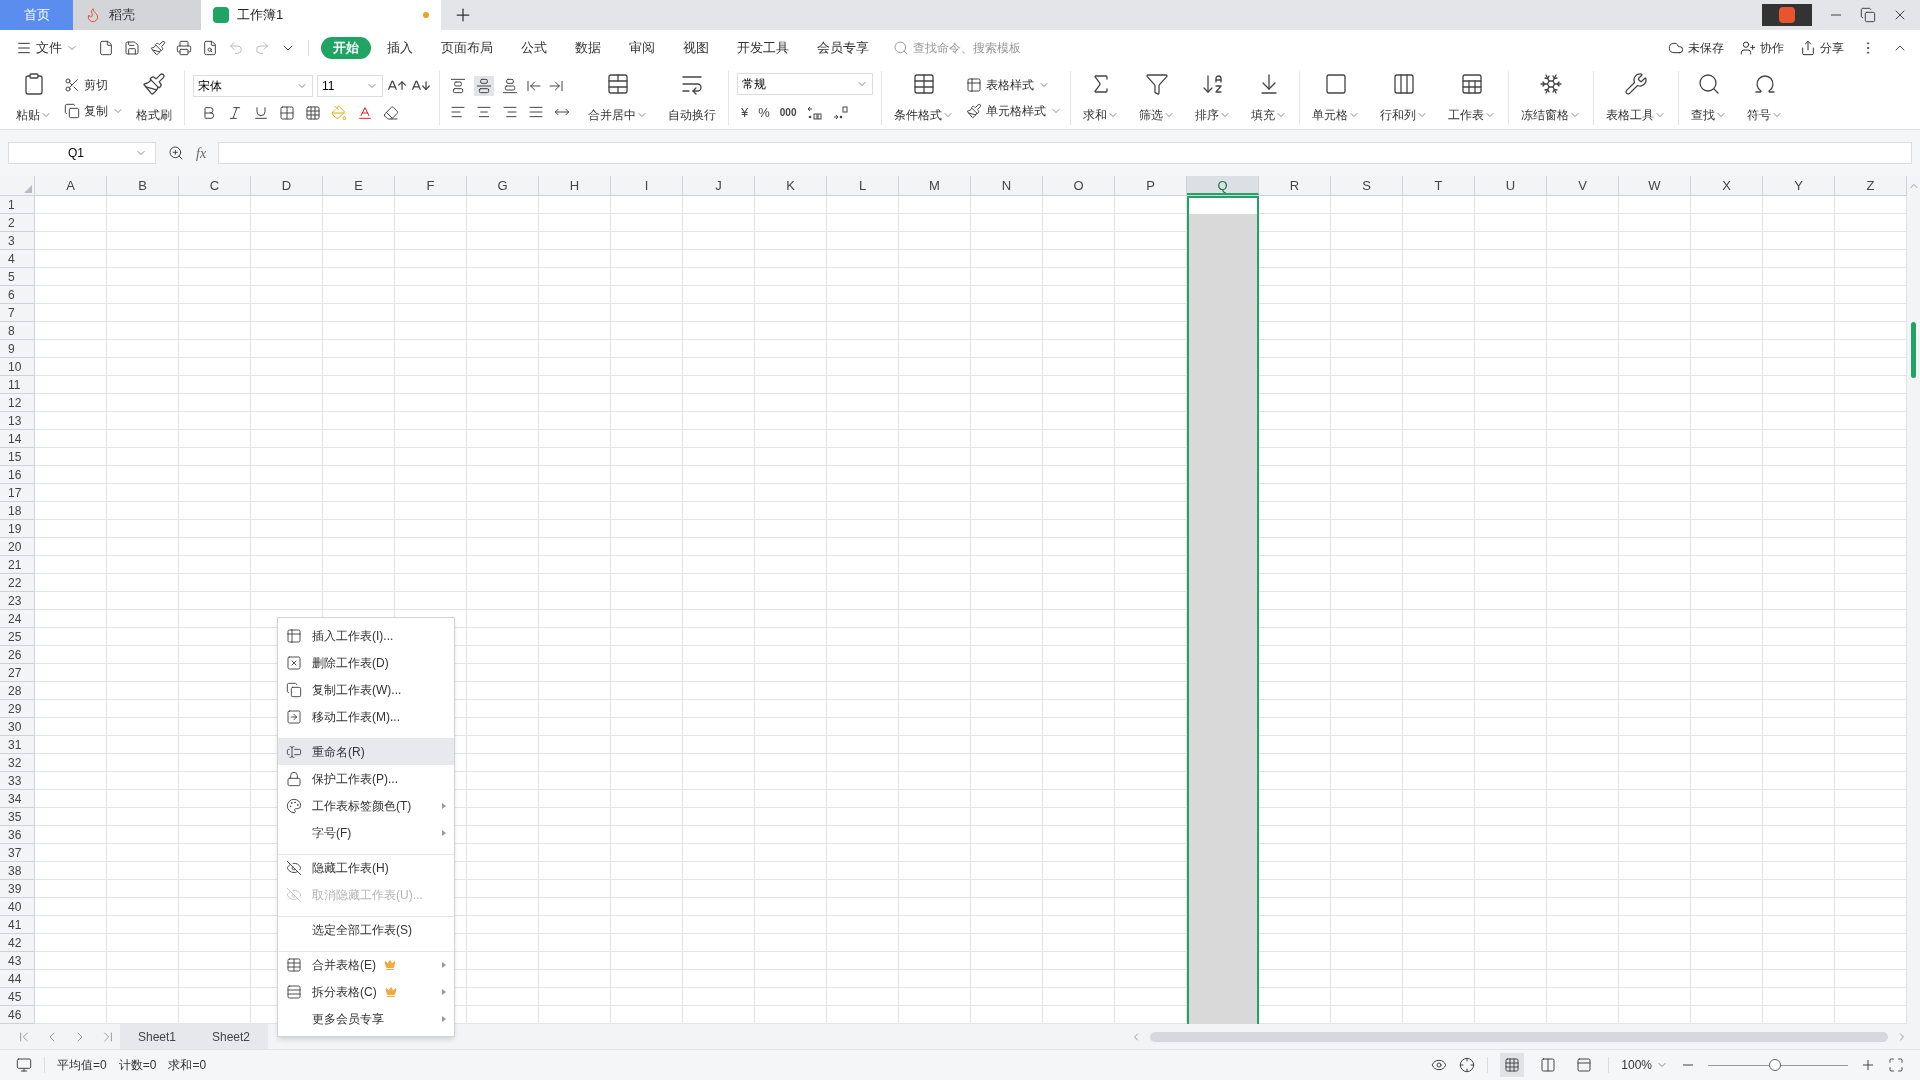  What do you see at coordinates (17, 979) in the screenshot?
I see `row-header: 44` at bounding box center [17, 979].